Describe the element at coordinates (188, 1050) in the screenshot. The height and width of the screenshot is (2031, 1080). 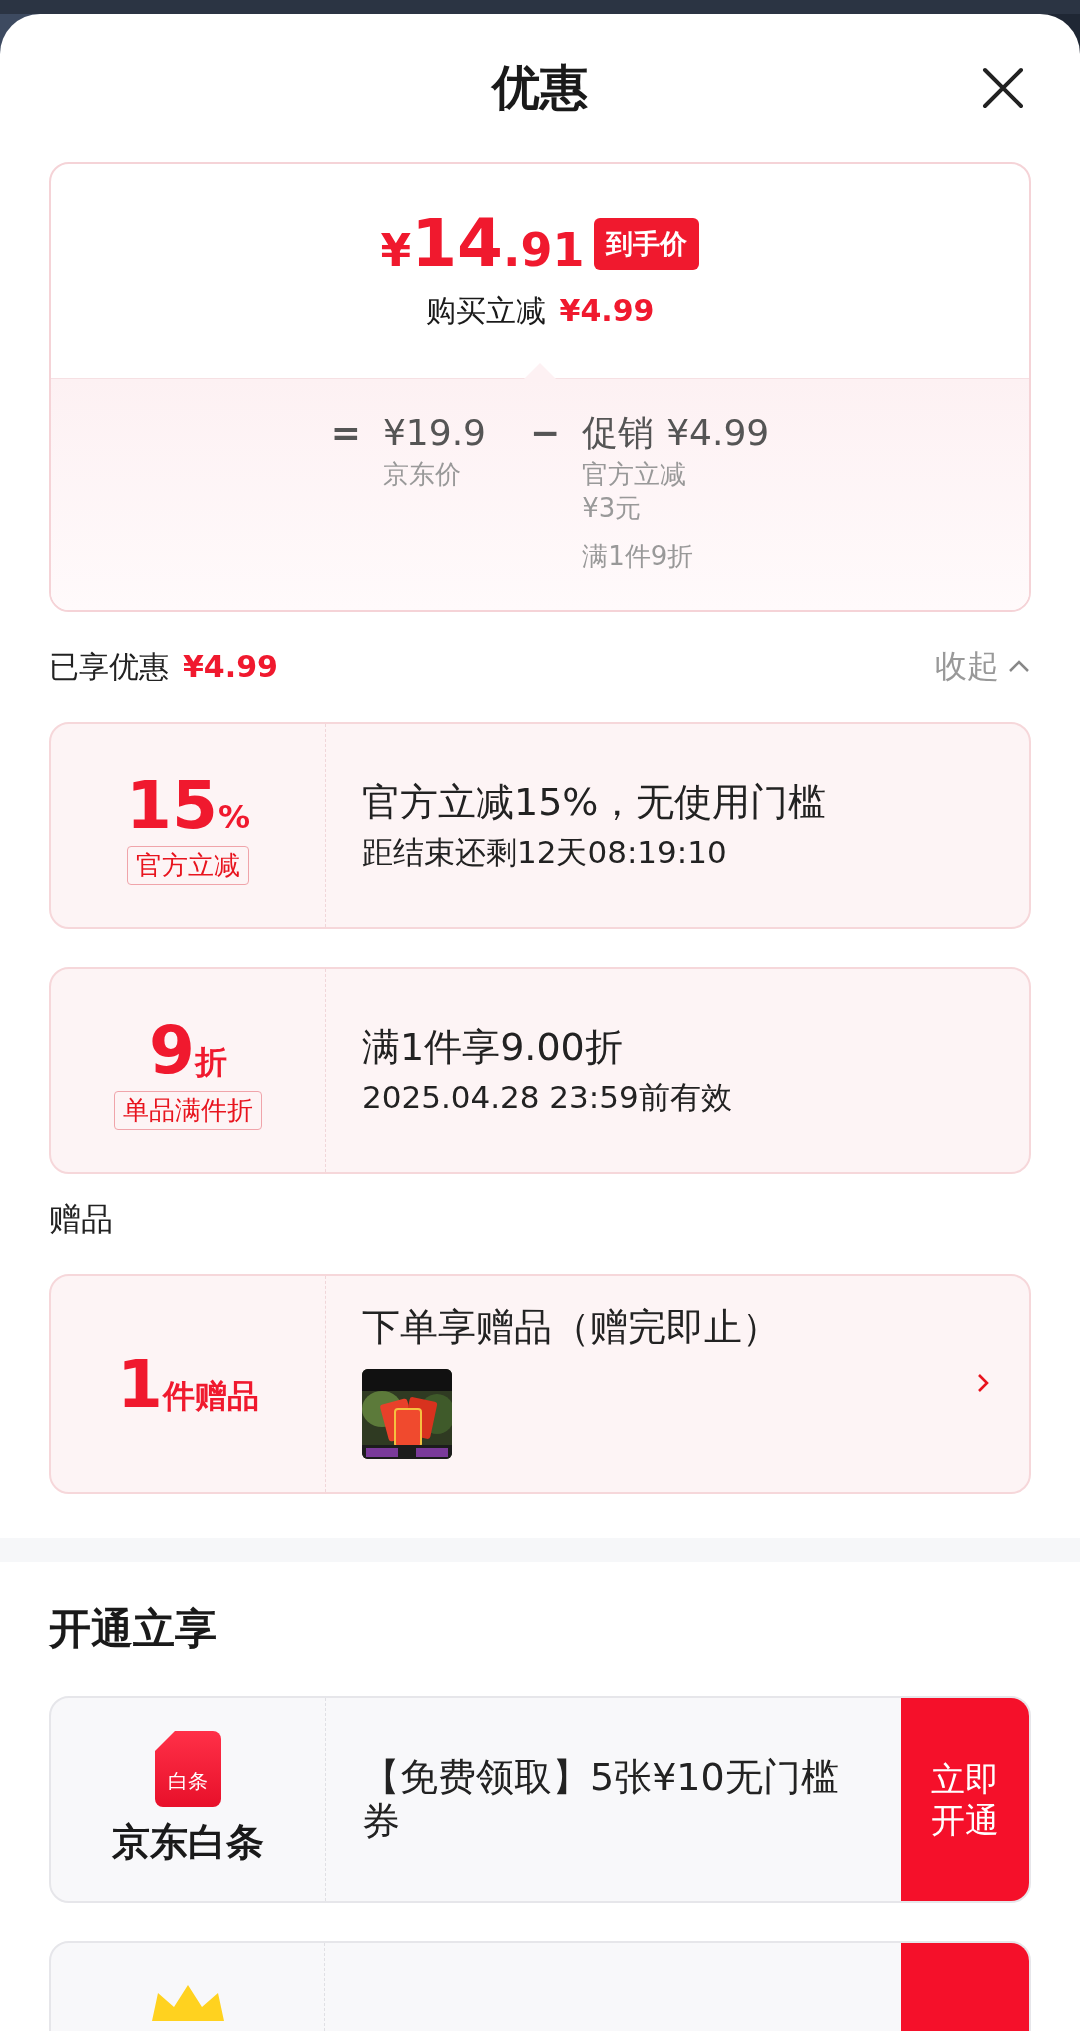
I see `coupon-value: 9折` at that location.